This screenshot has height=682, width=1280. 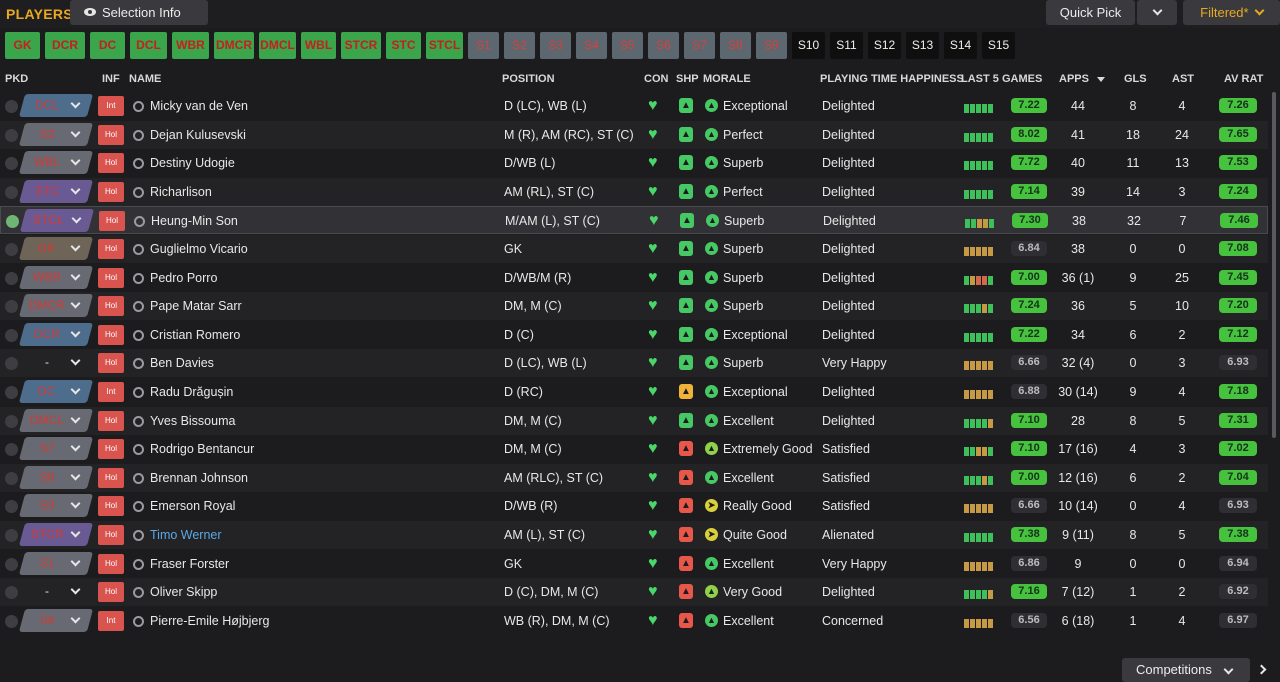 What do you see at coordinates (56, 477) in the screenshot?
I see `position-selector: S8` at bounding box center [56, 477].